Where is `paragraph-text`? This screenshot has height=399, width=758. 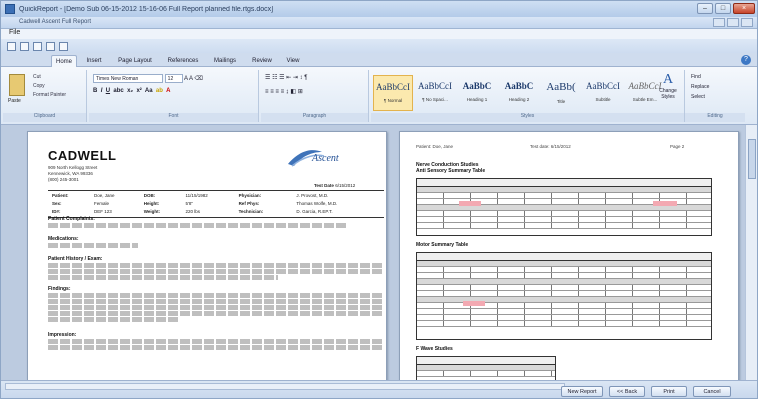 paragraph-text is located at coordinates (216, 272).